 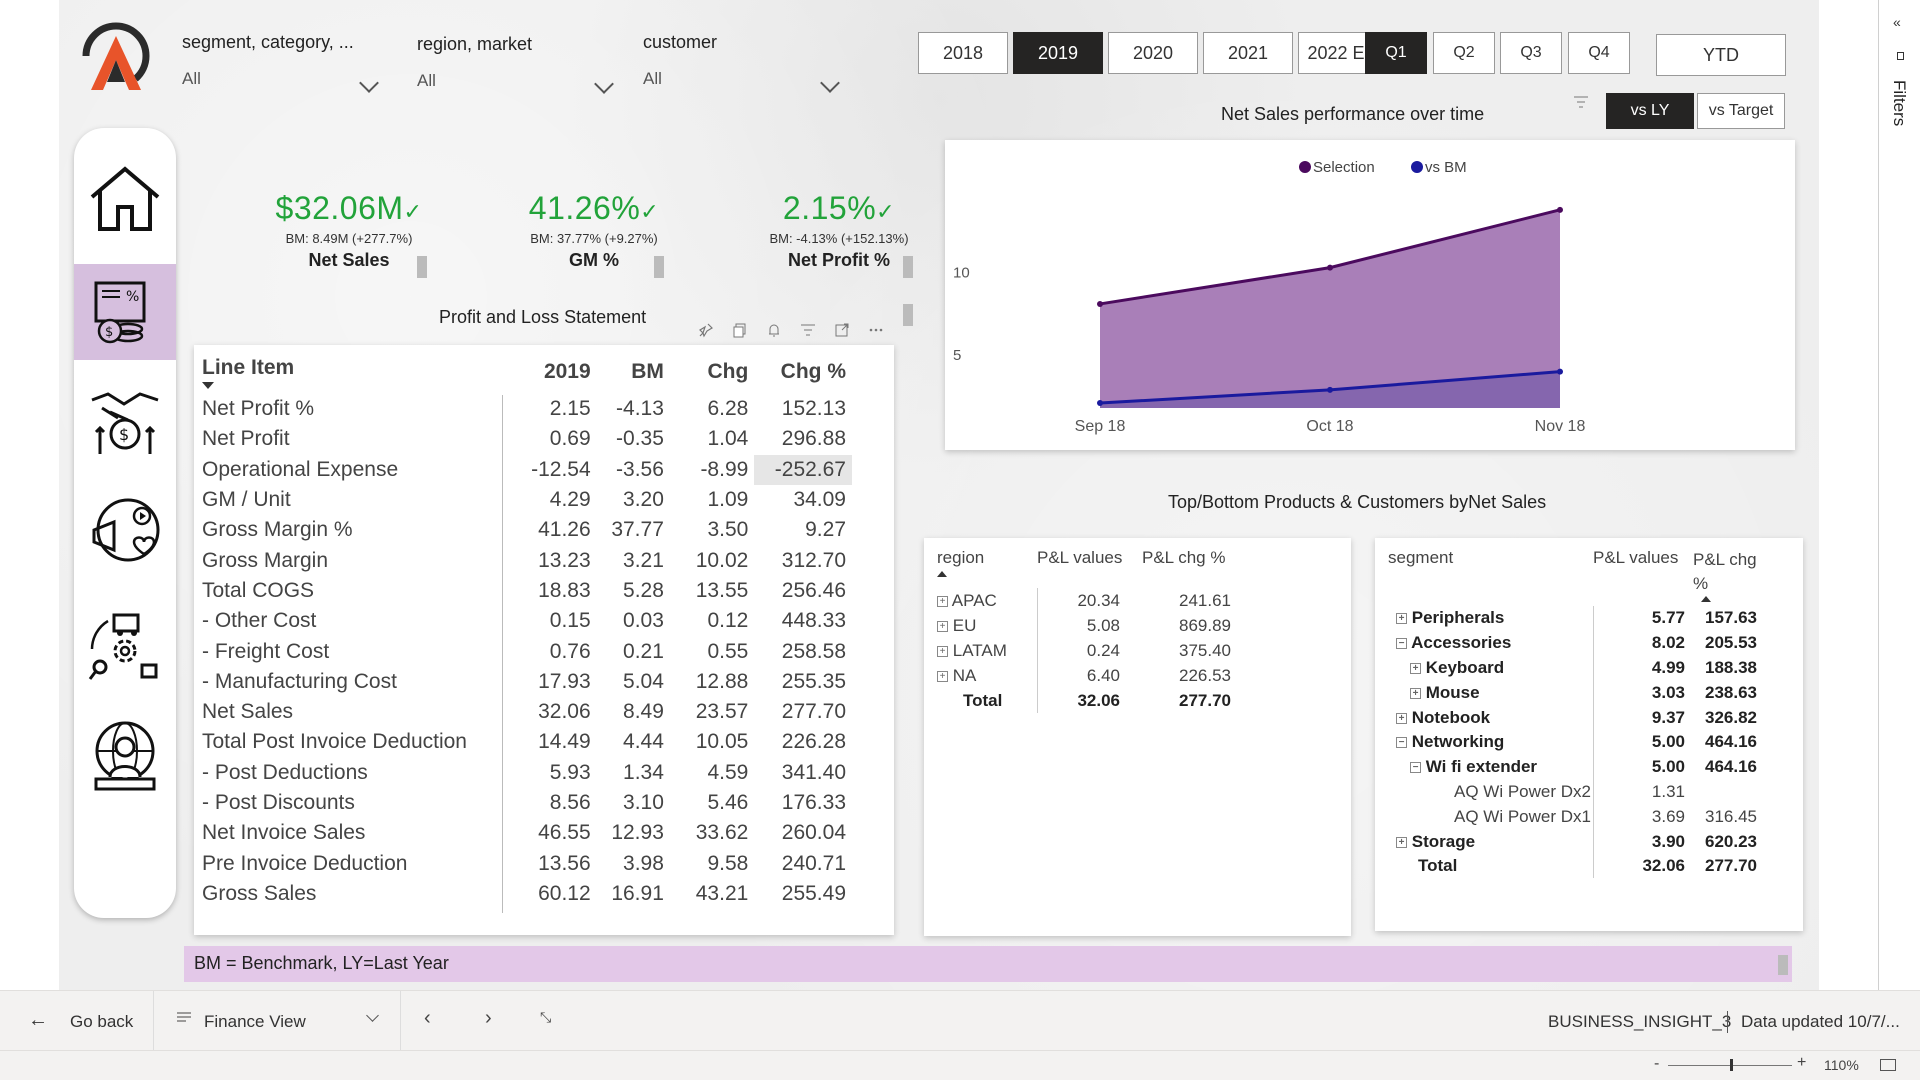 What do you see at coordinates (1643, 577) in the screenshot?
I see `segment-header-cell: P&L values` at bounding box center [1643, 577].